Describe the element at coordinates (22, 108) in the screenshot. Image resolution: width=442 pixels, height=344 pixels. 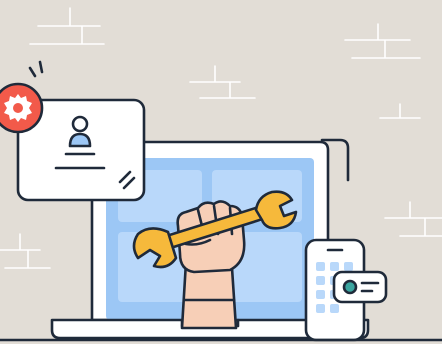
I see `gear-icon` at that location.